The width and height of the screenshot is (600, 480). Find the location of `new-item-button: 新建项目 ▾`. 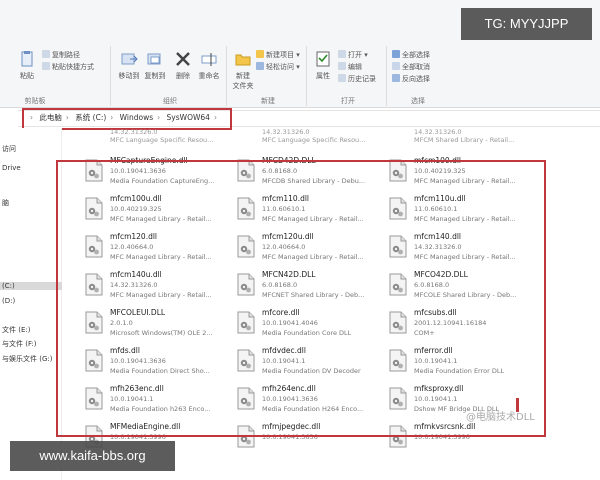

new-item-button: 新建项目 ▾ is located at coordinates (278, 55).